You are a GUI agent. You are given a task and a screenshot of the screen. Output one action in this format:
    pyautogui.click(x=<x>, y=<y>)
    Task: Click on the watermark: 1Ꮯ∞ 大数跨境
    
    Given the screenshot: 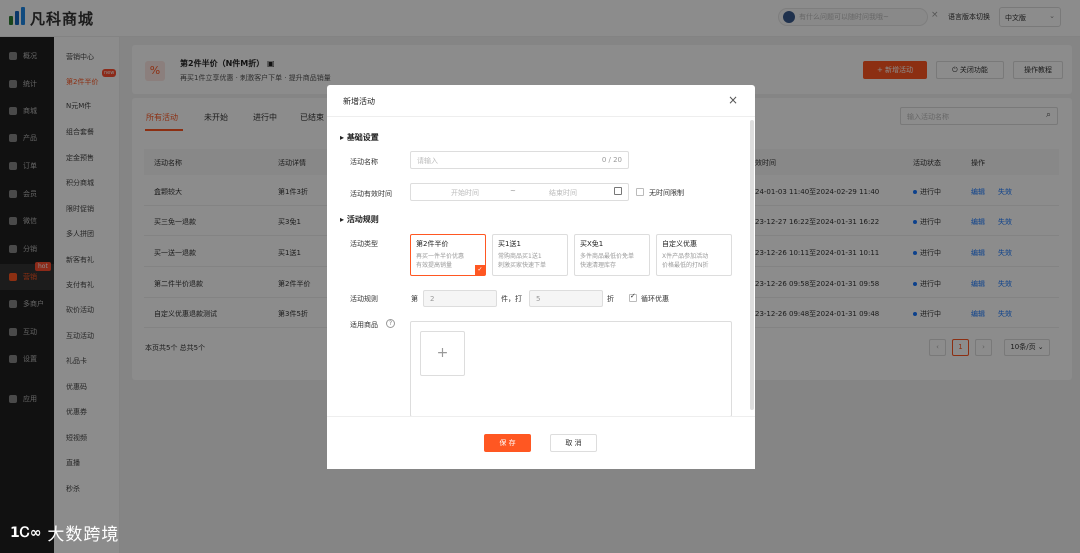 What is the action you would take?
    pyautogui.click(x=65, y=533)
    